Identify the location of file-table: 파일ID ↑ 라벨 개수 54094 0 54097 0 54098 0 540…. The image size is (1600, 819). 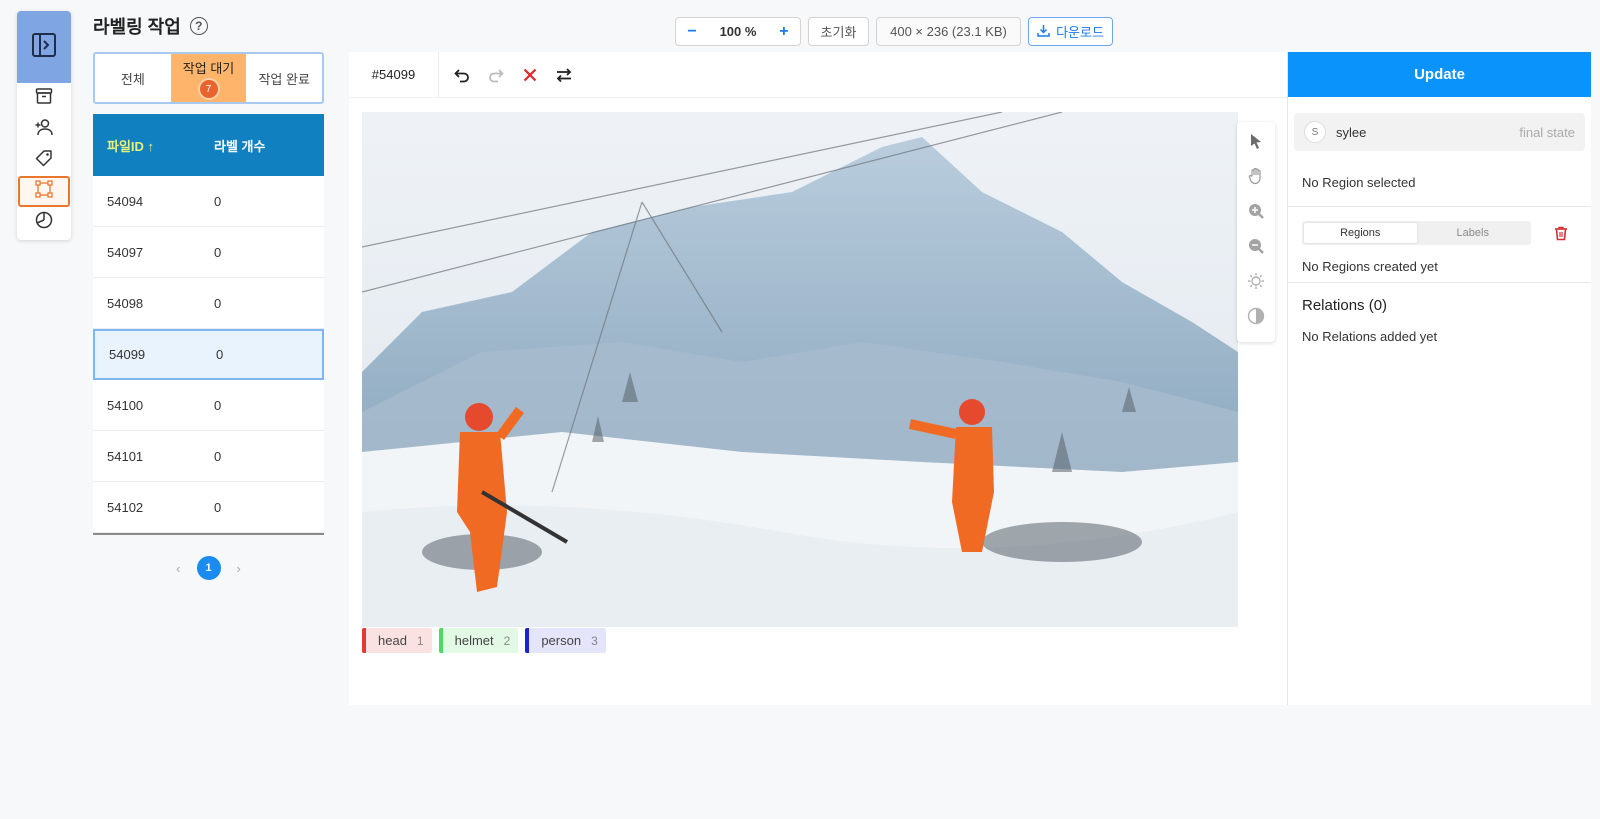
(208, 324).